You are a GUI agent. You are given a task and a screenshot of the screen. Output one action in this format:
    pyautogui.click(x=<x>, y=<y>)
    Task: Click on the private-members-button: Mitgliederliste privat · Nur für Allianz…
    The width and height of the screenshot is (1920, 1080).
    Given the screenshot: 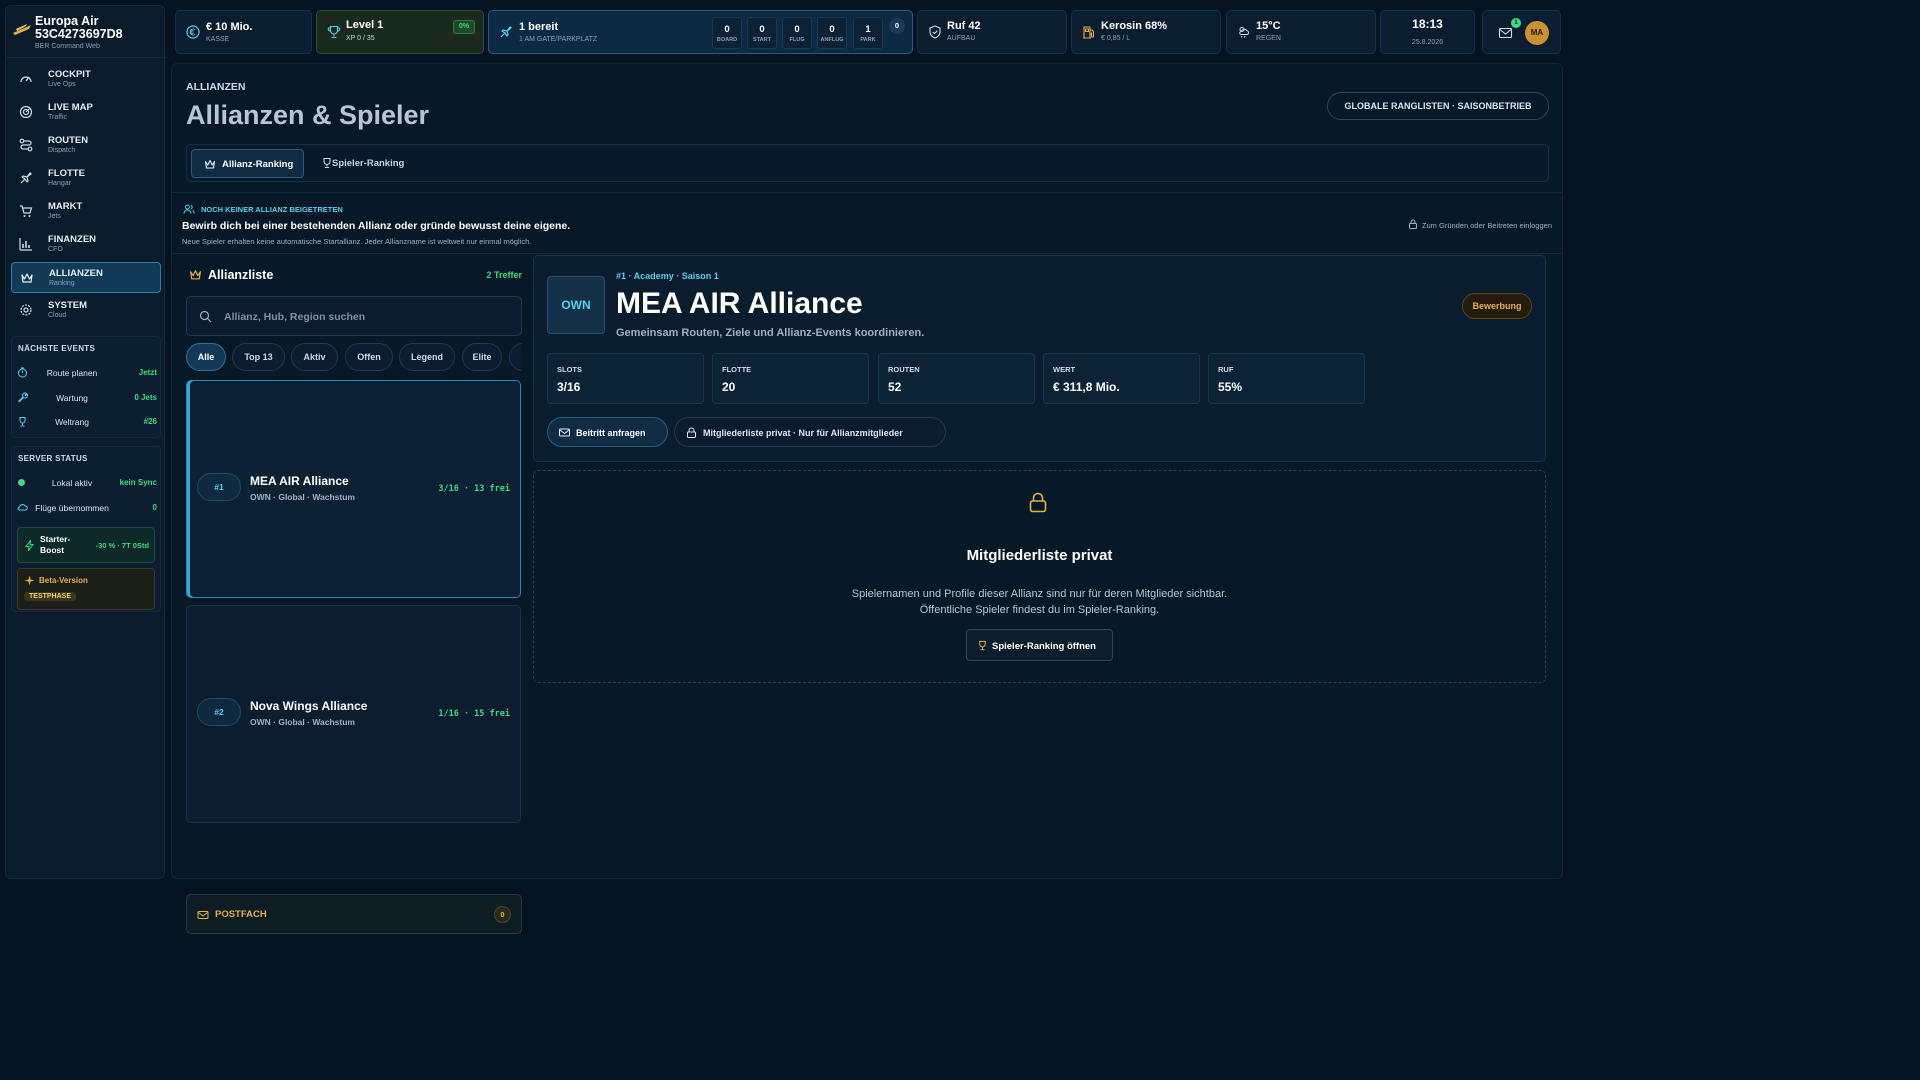 What is the action you would take?
    pyautogui.click(x=810, y=432)
    